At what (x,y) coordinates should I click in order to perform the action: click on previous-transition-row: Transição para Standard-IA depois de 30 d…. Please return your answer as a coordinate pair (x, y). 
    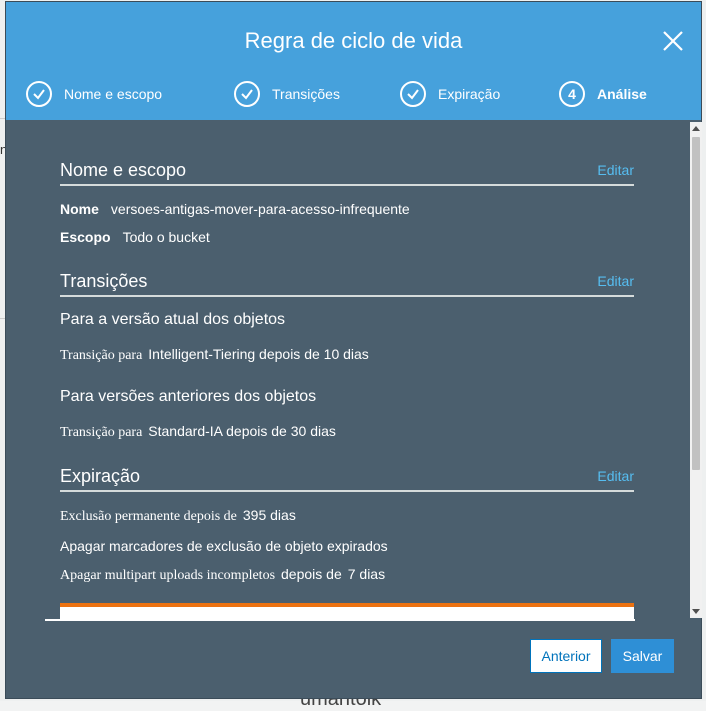
    Looking at the image, I should click on (198, 432).